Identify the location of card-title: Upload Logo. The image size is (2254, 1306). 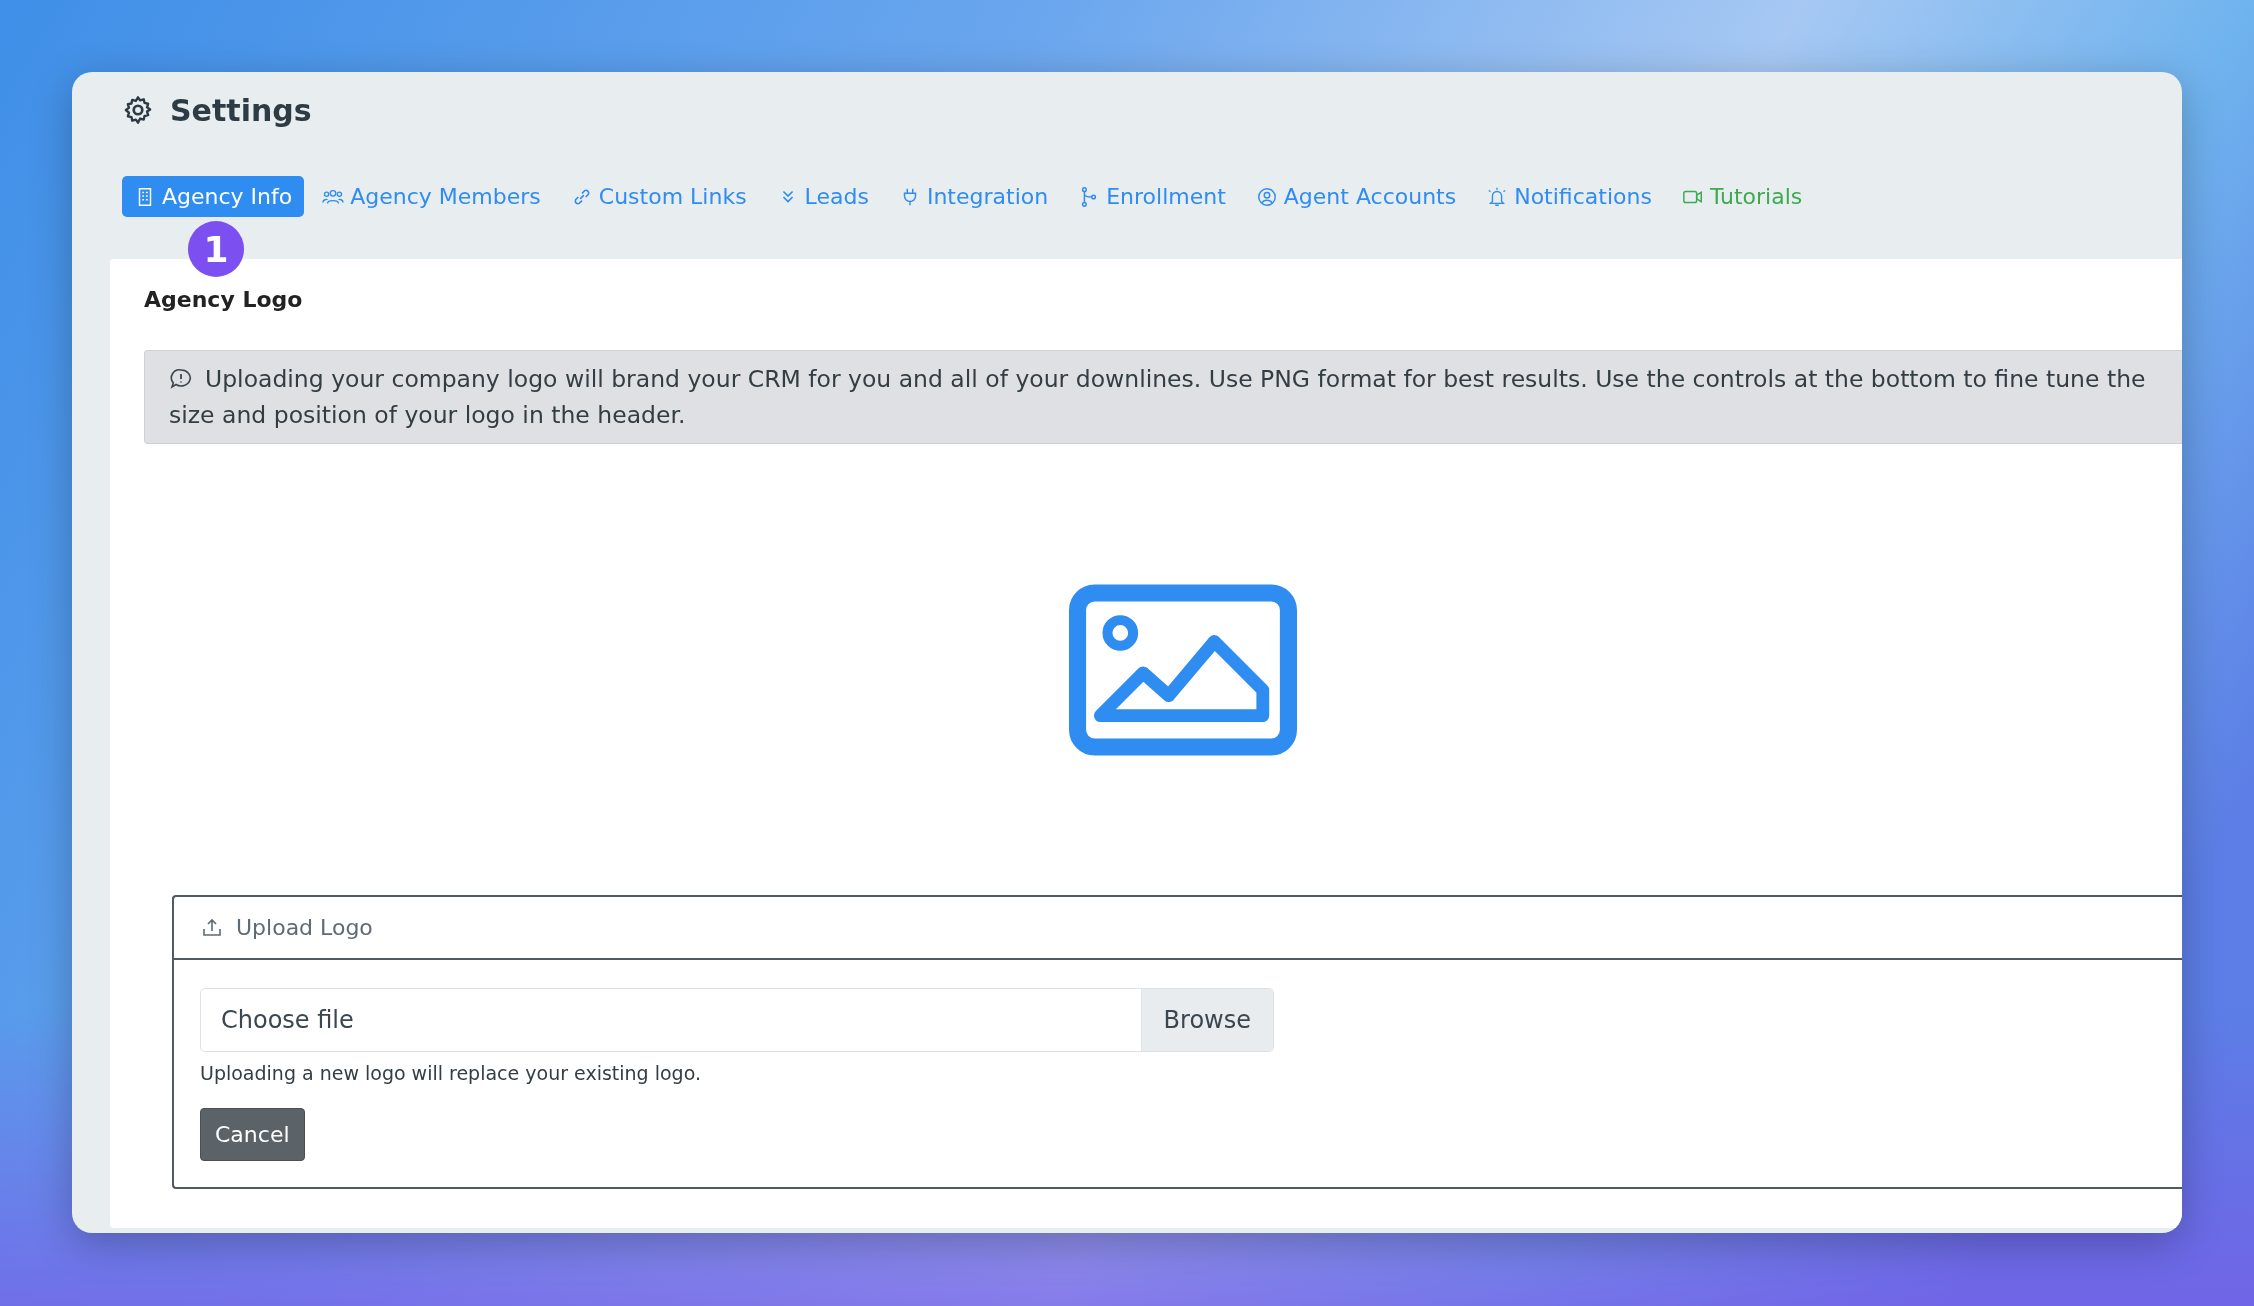
(304, 927).